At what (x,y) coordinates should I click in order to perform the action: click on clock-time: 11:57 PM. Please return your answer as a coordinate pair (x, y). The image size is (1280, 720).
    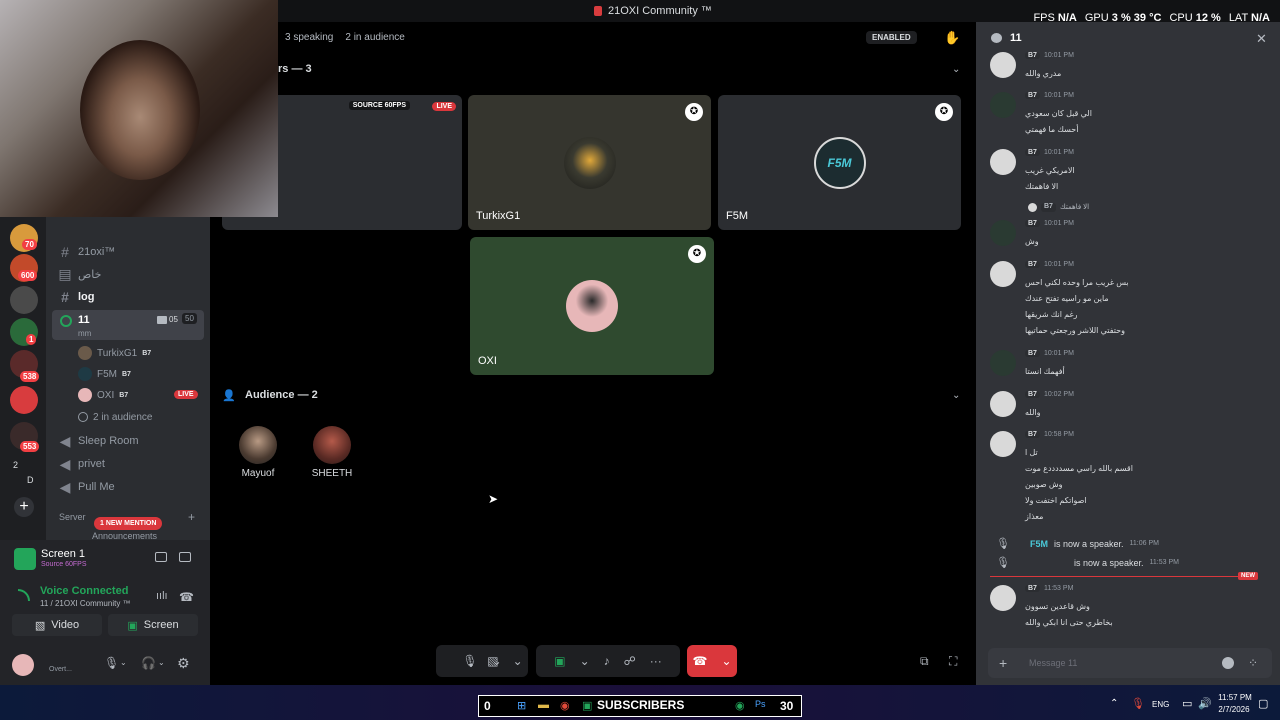
    Looking at the image, I should click on (1235, 697).